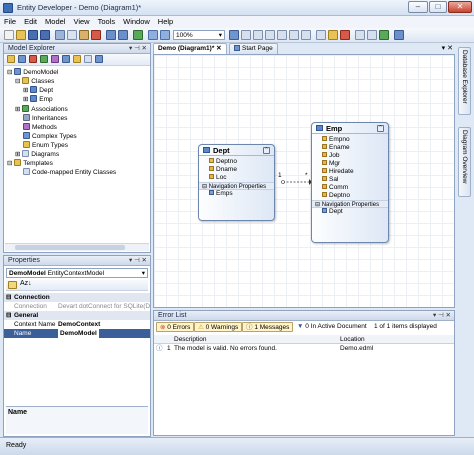 The height and width of the screenshot is (455, 474). What do you see at coordinates (77, 315) in the screenshot?
I see `prop-category-general: ⊟ General` at bounding box center [77, 315].